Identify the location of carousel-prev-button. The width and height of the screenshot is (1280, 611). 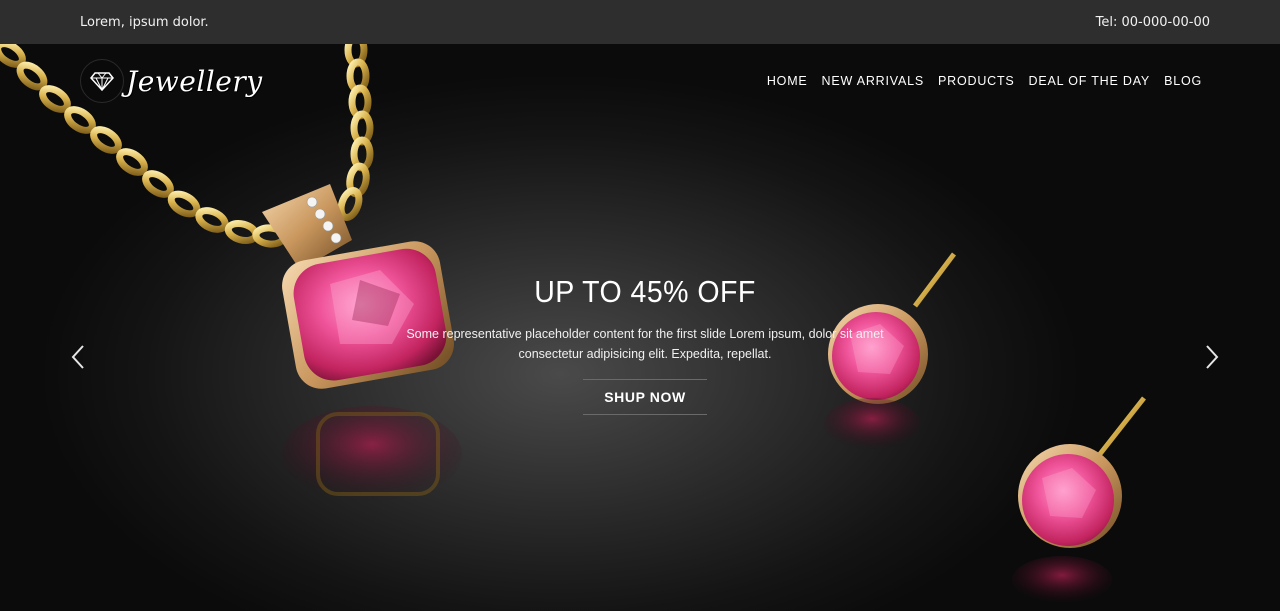
(78, 357).